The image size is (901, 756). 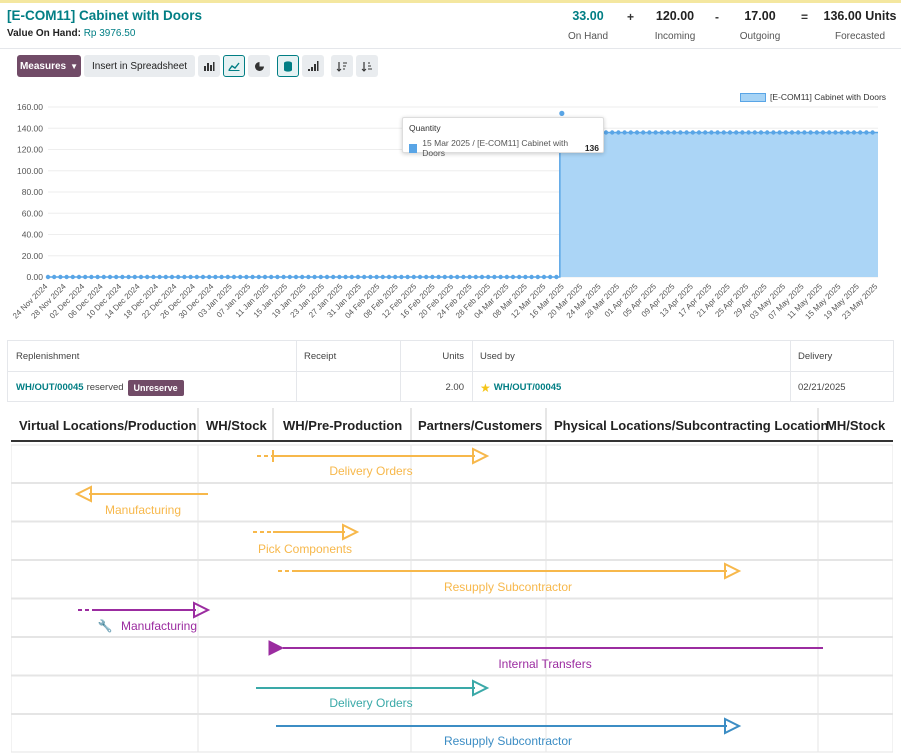 I want to click on route-label: Manufacturing, so click(x=159, y=626).